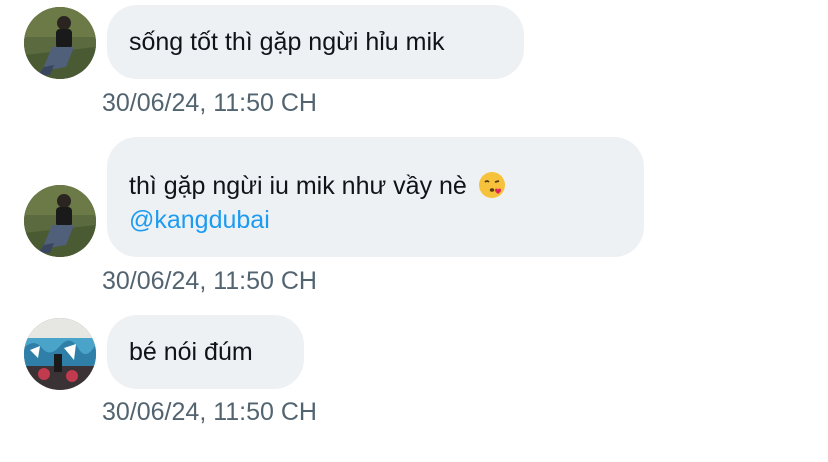  I want to click on message-bubble: bé nói đúm, so click(205, 352).